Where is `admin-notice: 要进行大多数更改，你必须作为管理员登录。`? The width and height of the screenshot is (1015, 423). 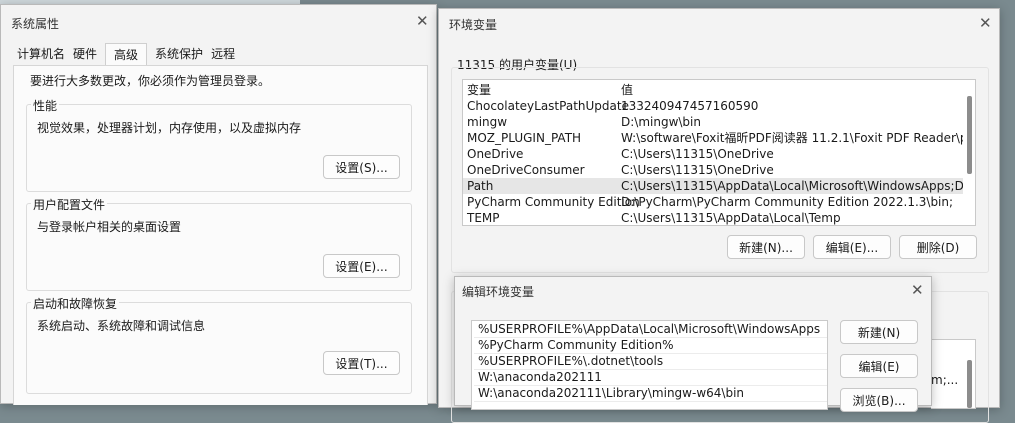
admin-notice: 要进行大多数更改，你必须作为管理员登录。 is located at coordinates (150, 81).